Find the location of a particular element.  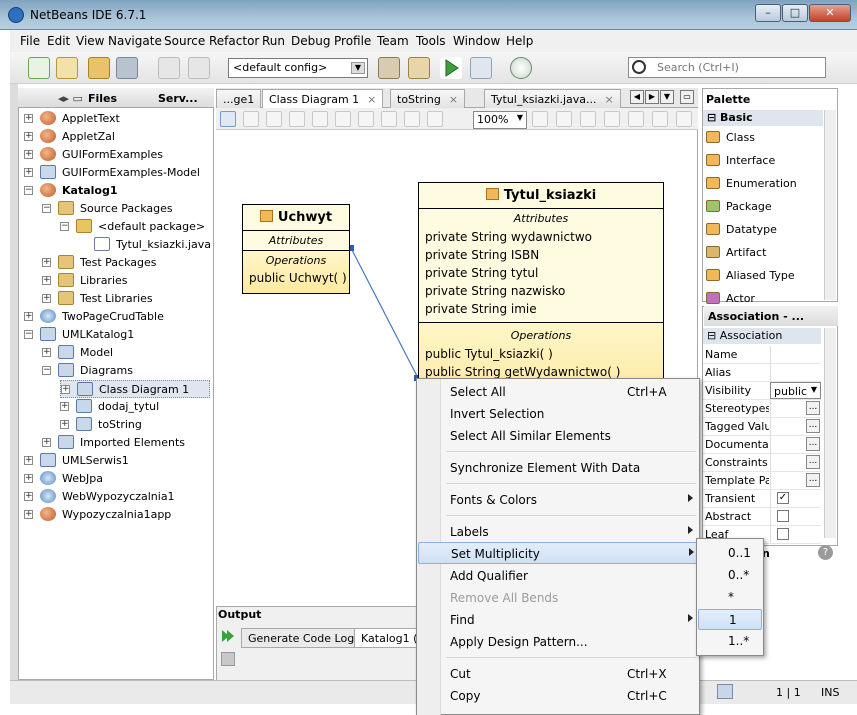

close-button: ✕ is located at coordinates (830, 13).